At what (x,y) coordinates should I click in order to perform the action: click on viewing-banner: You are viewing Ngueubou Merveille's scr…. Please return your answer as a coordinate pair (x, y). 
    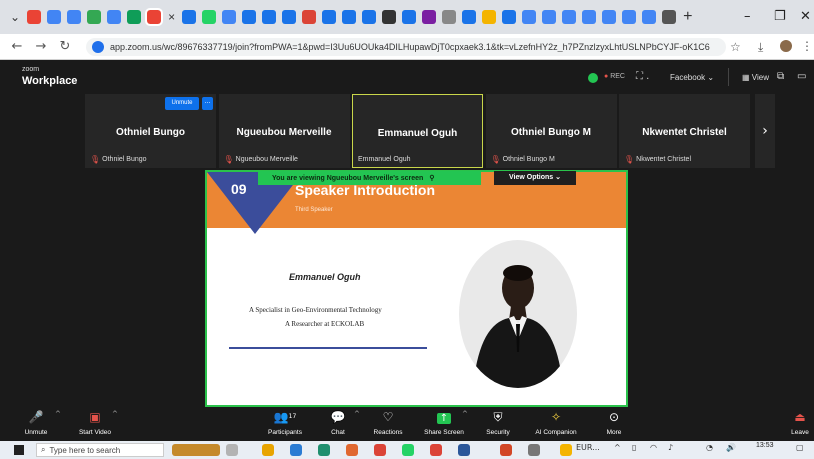
    Looking at the image, I should click on (369, 178).